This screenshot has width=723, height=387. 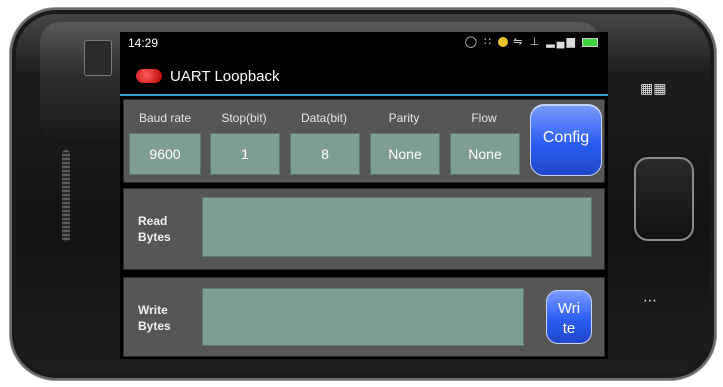 I want to click on write-label-line1: Write, so click(x=153, y=310).